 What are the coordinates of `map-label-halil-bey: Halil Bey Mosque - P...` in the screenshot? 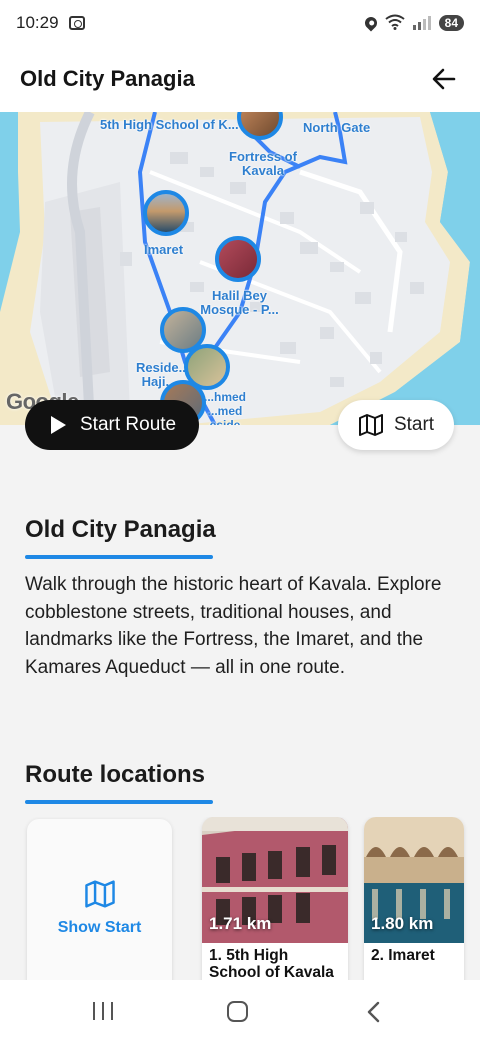 It's located at (239, 302).